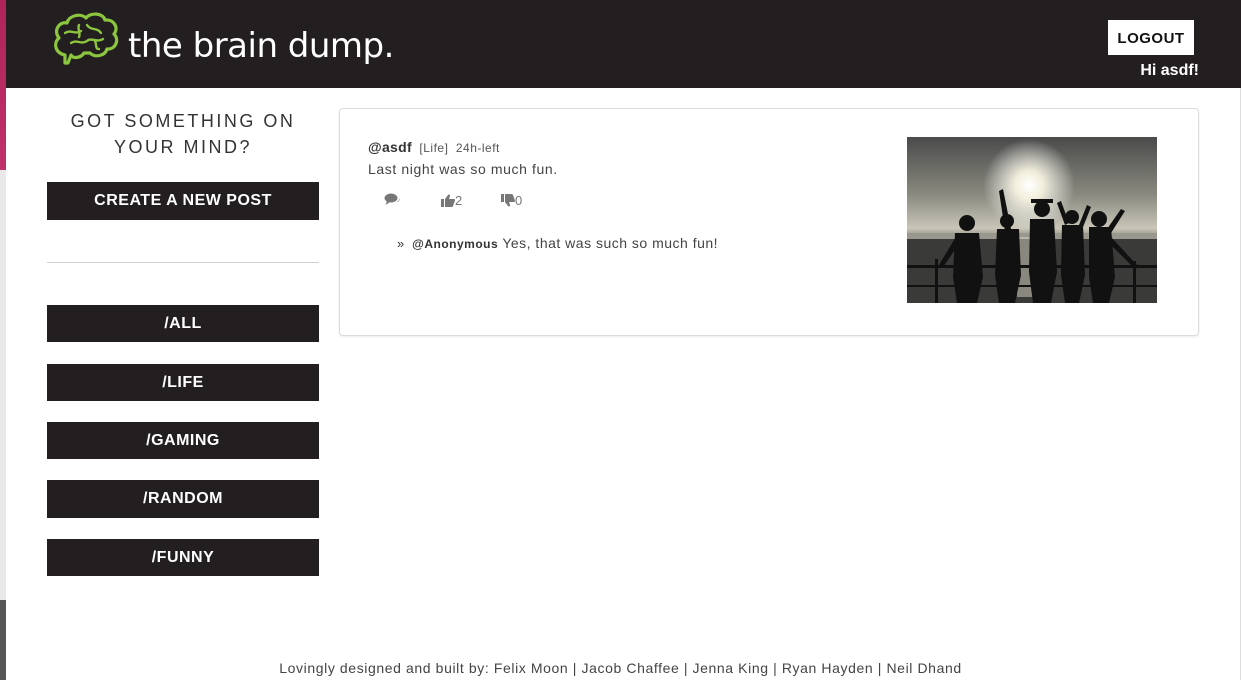 The image size is (1241, 680). What do you see at coordinates (183, 121) in the screenshot?
I see `prompt-line-1: GOT SOMETHING ON` at bounding box center [183, 121].